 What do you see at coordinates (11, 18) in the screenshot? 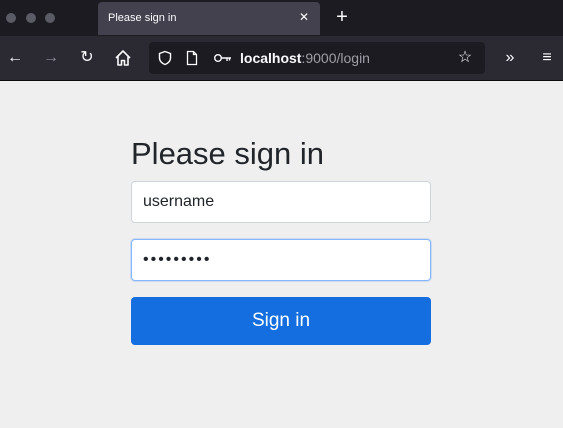
I see `window-close-dot` at bounding box center [11, 18].